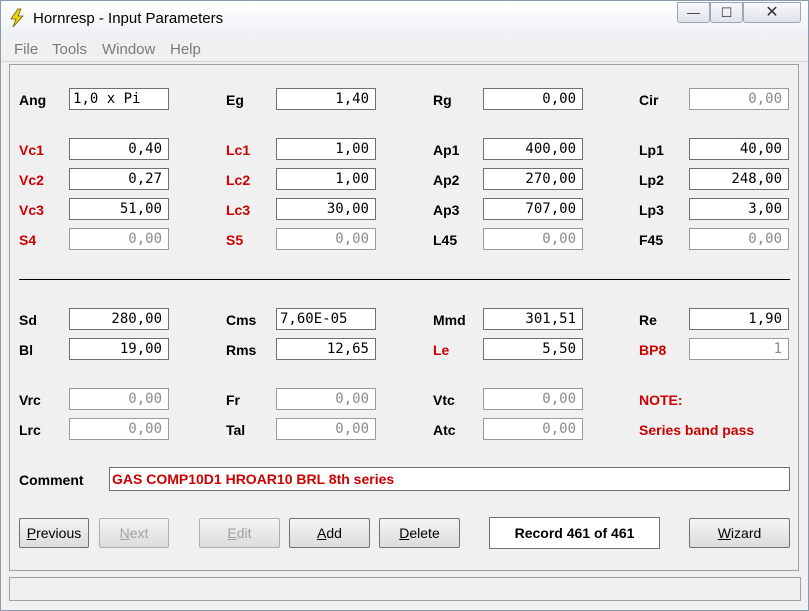 The image size is (809, 611). I want to click on edit-button: Edit, so click(239, 533).